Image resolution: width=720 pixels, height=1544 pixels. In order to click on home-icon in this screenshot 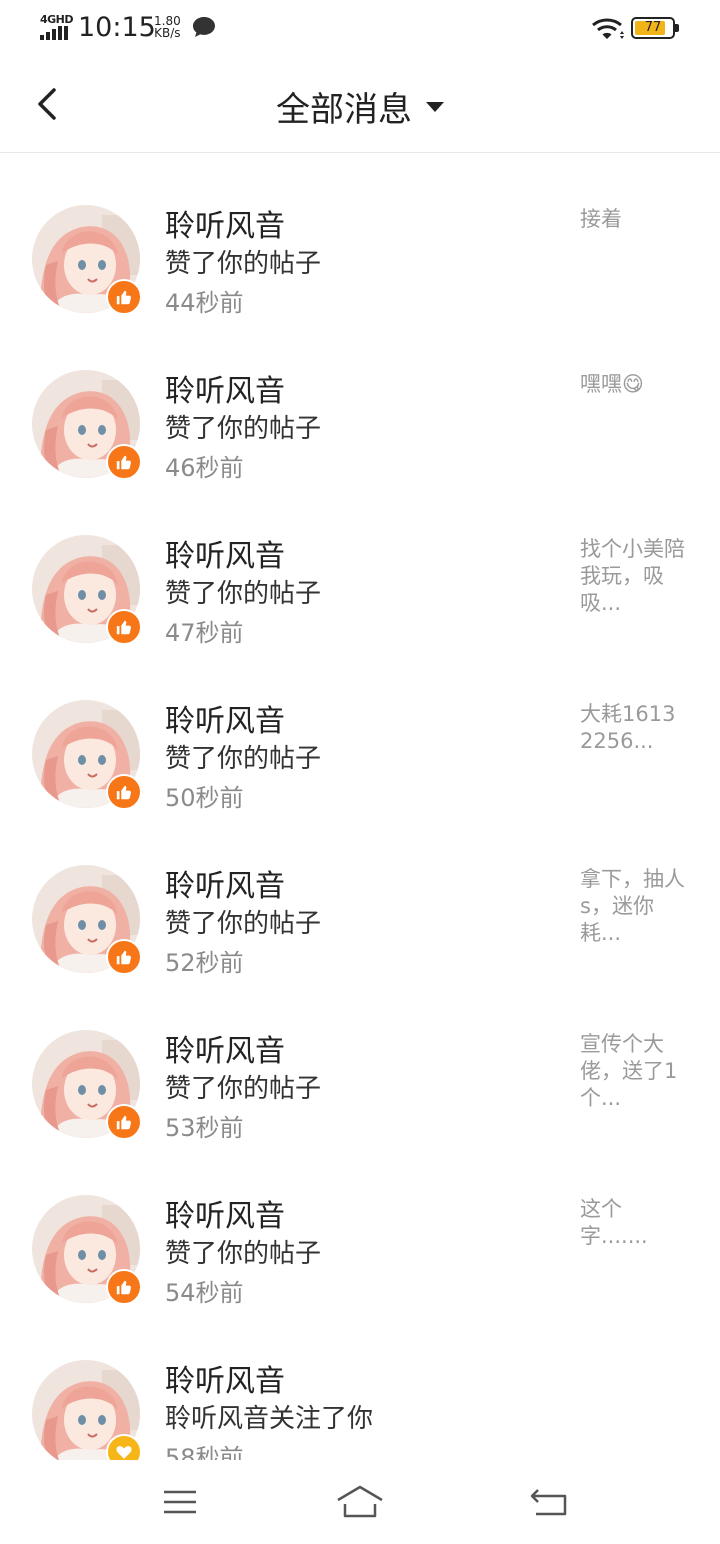, I will do `click(360, 1502)`.